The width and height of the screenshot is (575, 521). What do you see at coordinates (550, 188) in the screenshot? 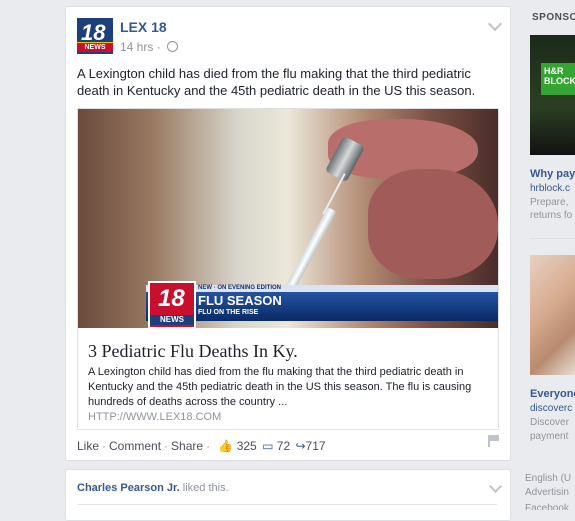
I see `ad1-domain: hrblock.c` at bounding box center [550, 188].